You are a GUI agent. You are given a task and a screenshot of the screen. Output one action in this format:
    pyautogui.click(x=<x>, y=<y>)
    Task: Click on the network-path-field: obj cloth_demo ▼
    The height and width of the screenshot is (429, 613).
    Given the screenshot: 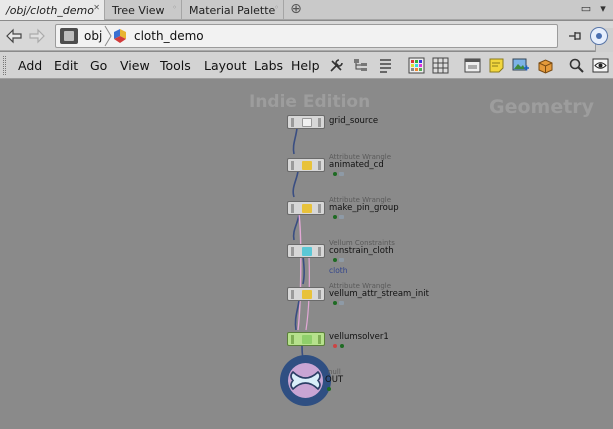 What is the action you would take?
    pyautogui.click(x=334, y=38)
    